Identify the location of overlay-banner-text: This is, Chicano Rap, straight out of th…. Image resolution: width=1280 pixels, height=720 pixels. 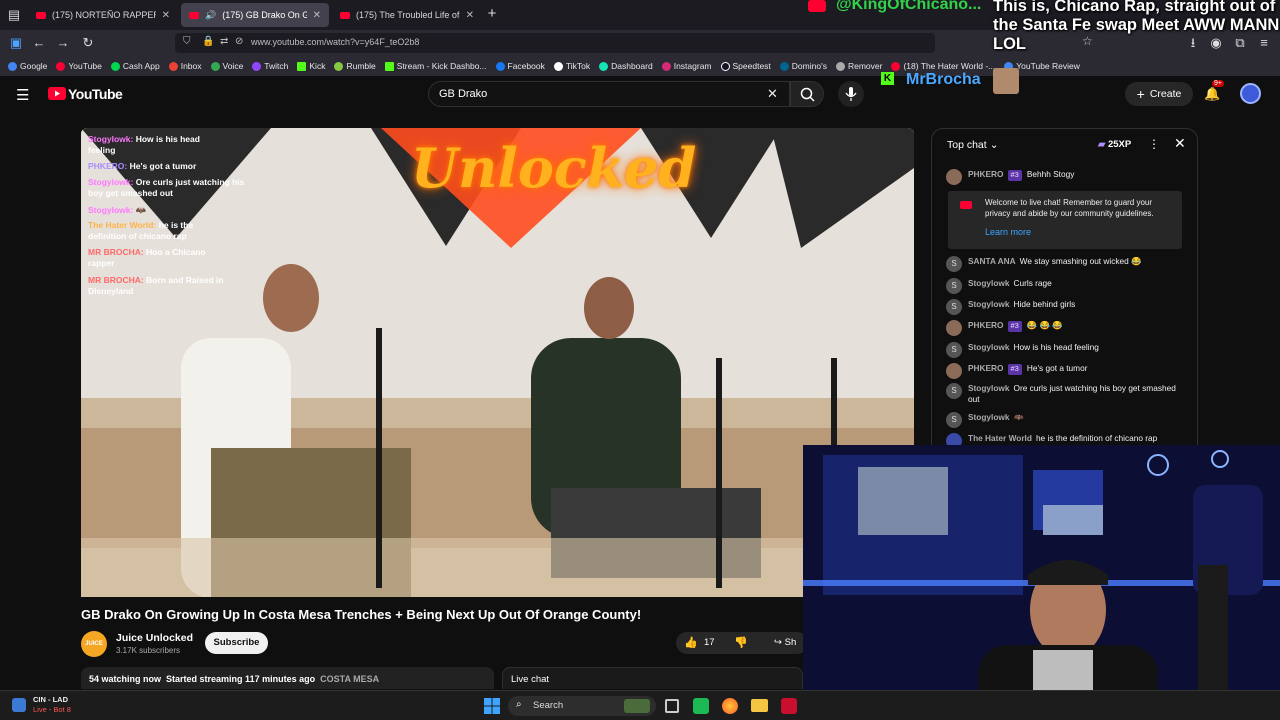
(1136, 26).